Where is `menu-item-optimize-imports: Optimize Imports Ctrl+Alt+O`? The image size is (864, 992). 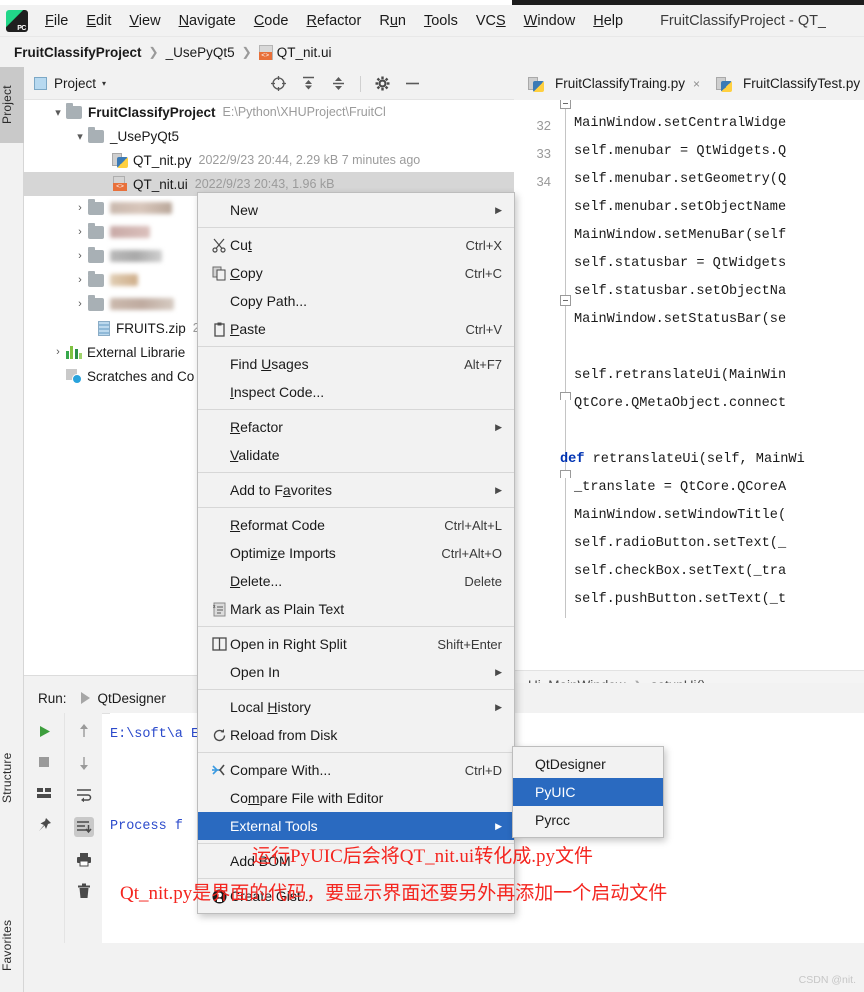
menu-item-optimize-imports: Optimize Imports Ctrl+Alt+O is located at coordinates (356, 553).